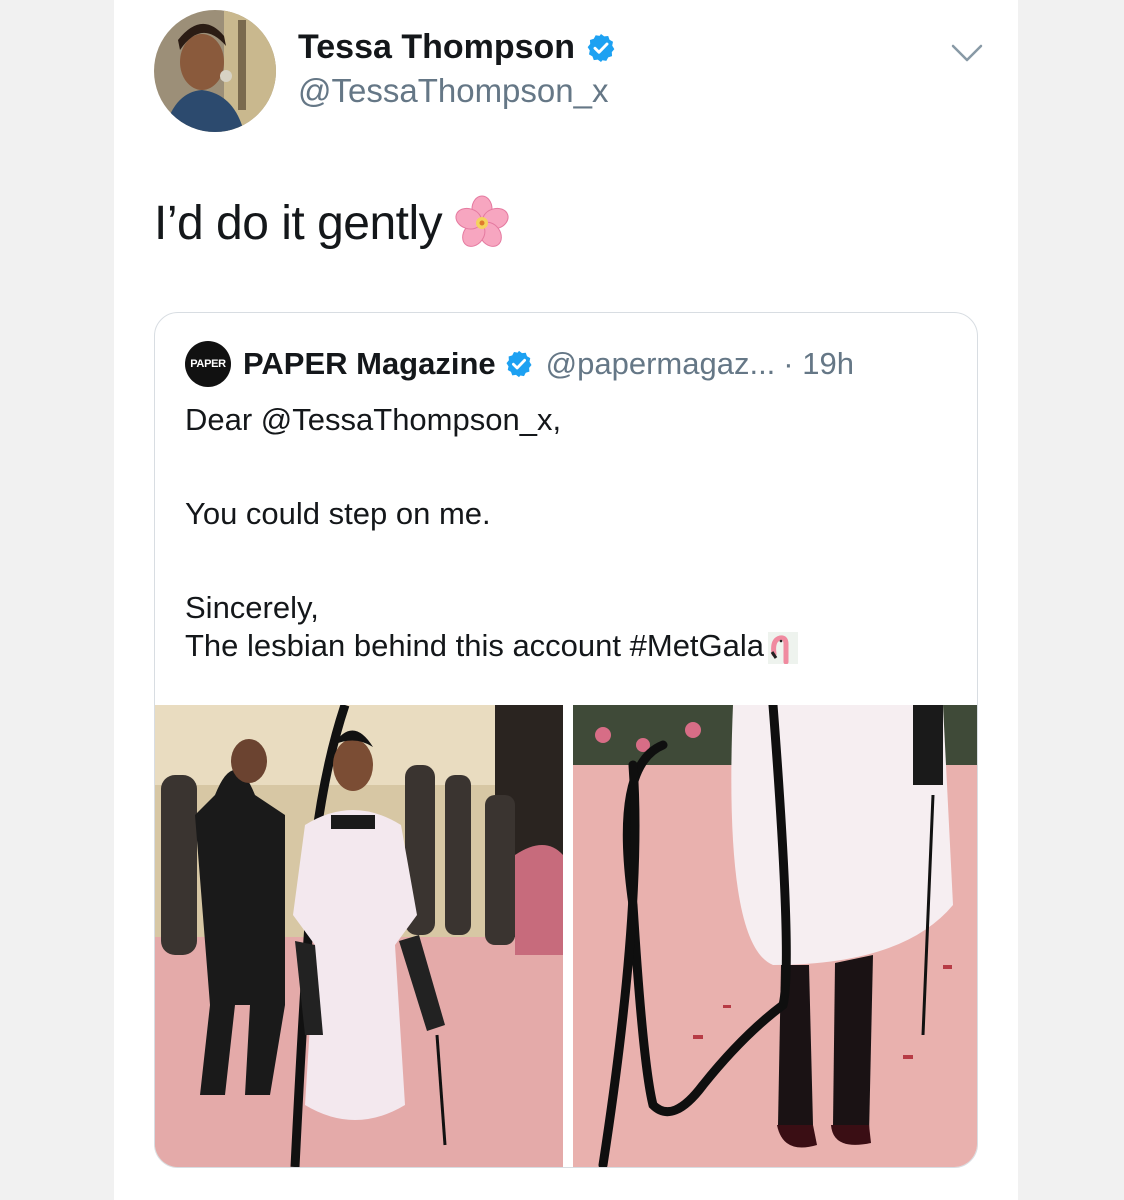 The width and height of the screenshot is (1124, 1200). I want to click on quoted-line-last: The lesbian behind this account #MetGala, so click(492, 646).